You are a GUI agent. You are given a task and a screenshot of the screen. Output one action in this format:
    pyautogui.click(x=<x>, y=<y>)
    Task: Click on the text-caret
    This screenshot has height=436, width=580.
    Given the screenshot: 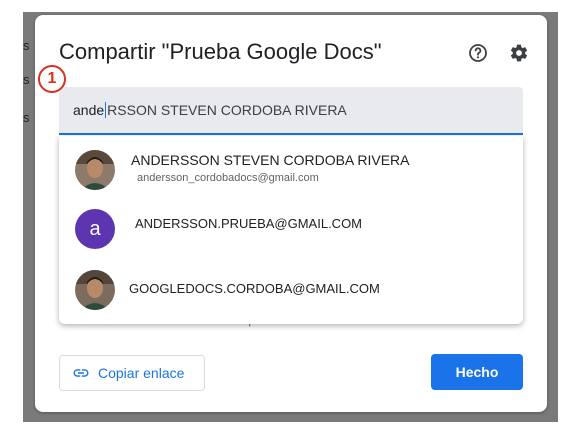 What is the action you would take?
    pyautogui.click(x=106, y=110)
    